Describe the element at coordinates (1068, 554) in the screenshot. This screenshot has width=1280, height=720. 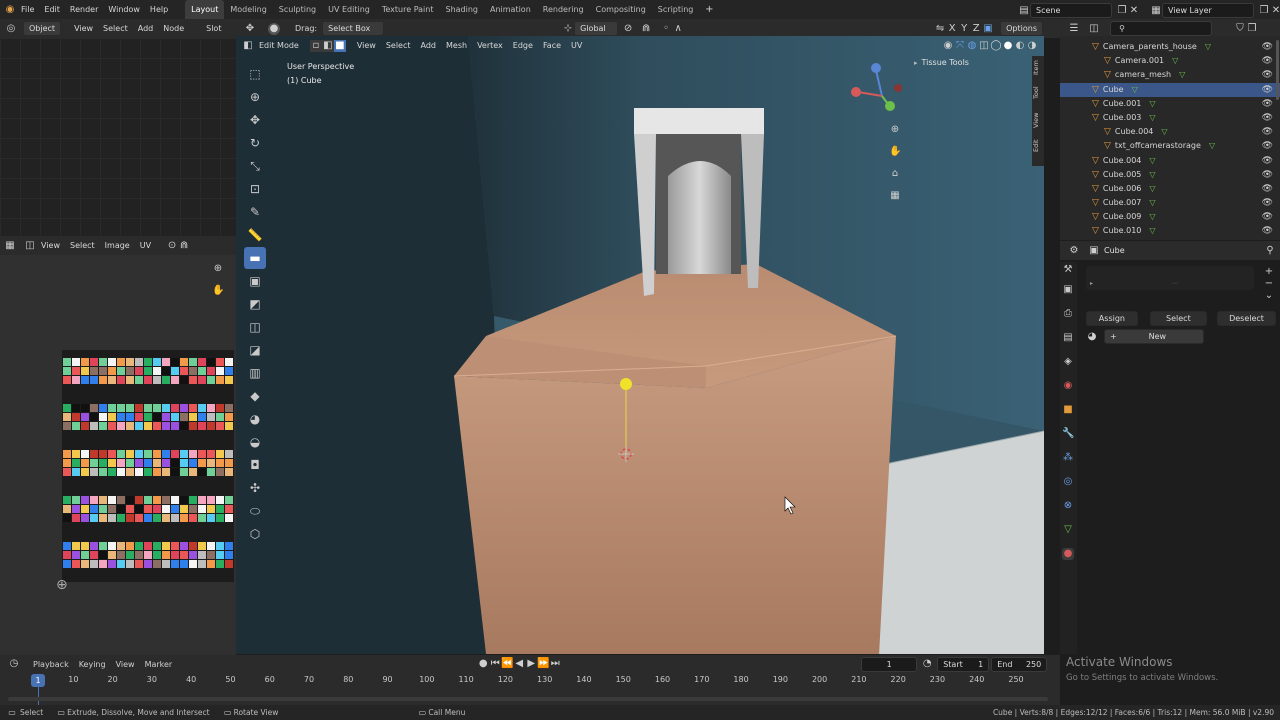
I see `material-properties-icon: ●` at that location.